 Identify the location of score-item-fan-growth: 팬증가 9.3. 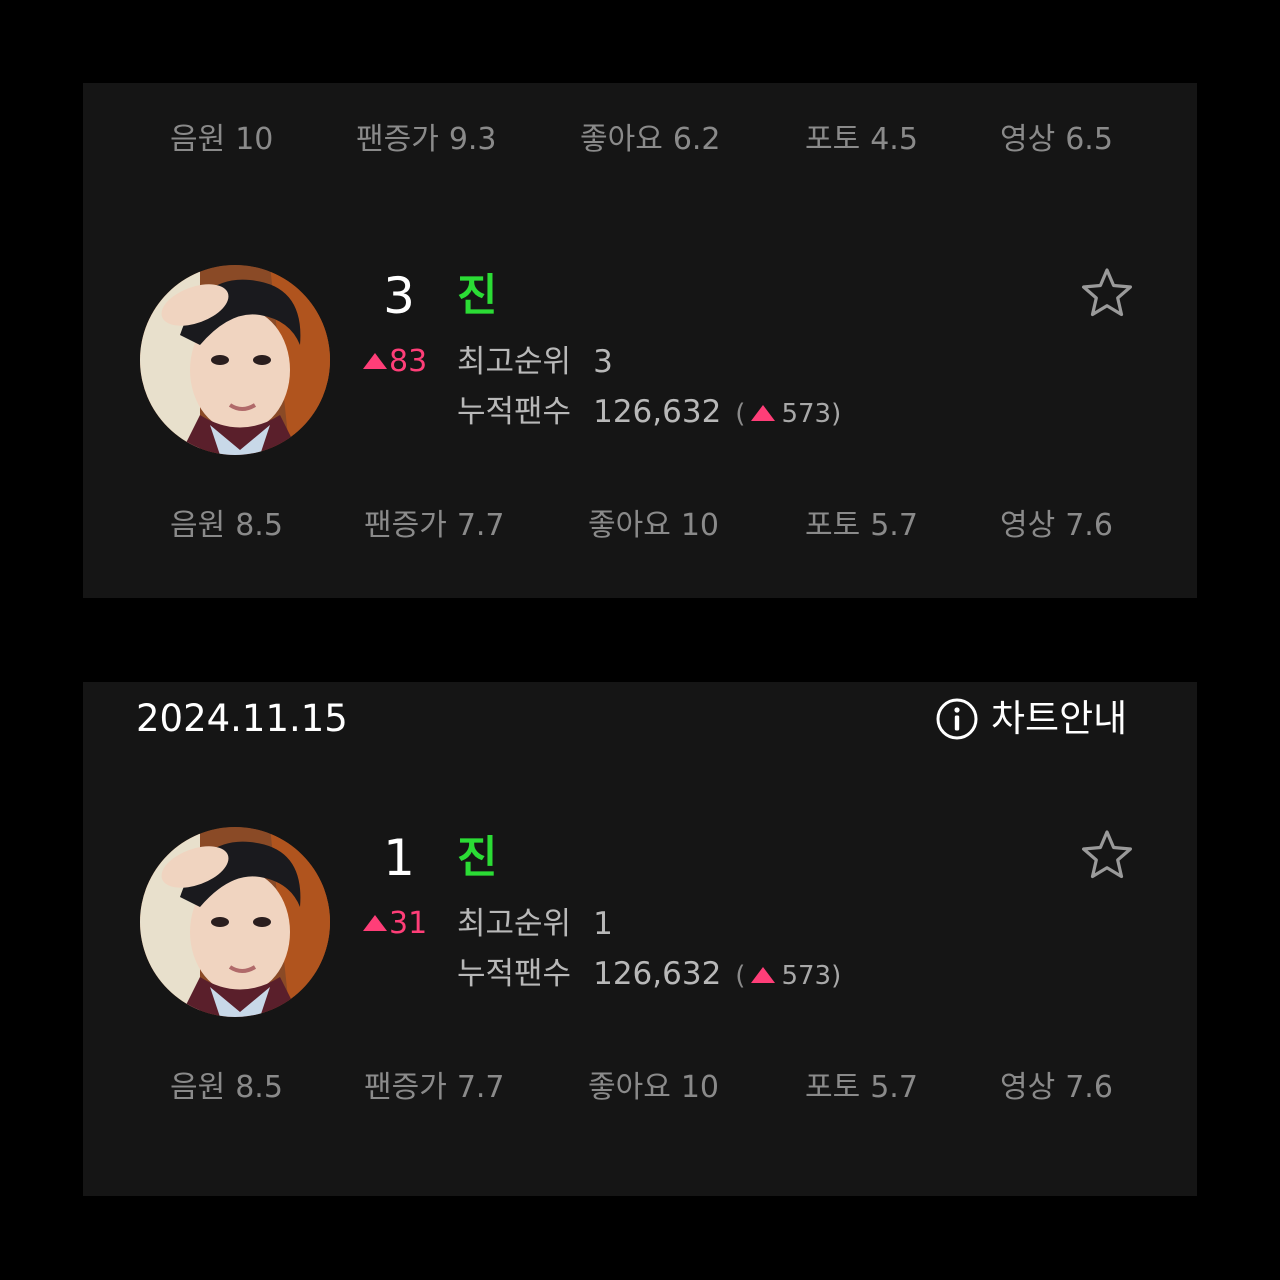
(426, 140).